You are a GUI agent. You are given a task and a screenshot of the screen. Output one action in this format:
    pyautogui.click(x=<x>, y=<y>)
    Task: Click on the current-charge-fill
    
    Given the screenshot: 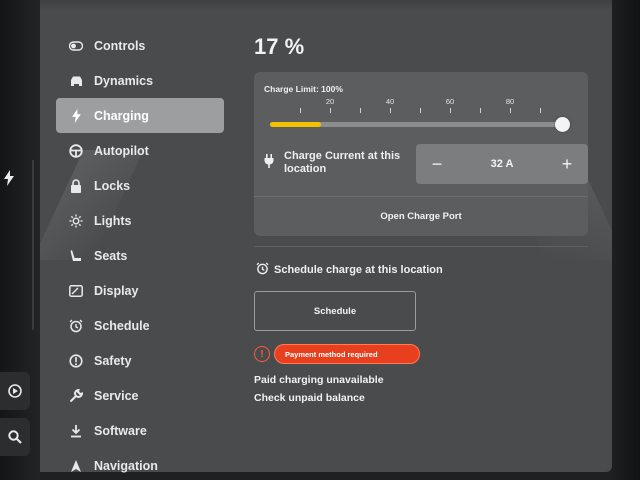 What is the action you would take?
    pyautogui.click(x=295, y=124)
    